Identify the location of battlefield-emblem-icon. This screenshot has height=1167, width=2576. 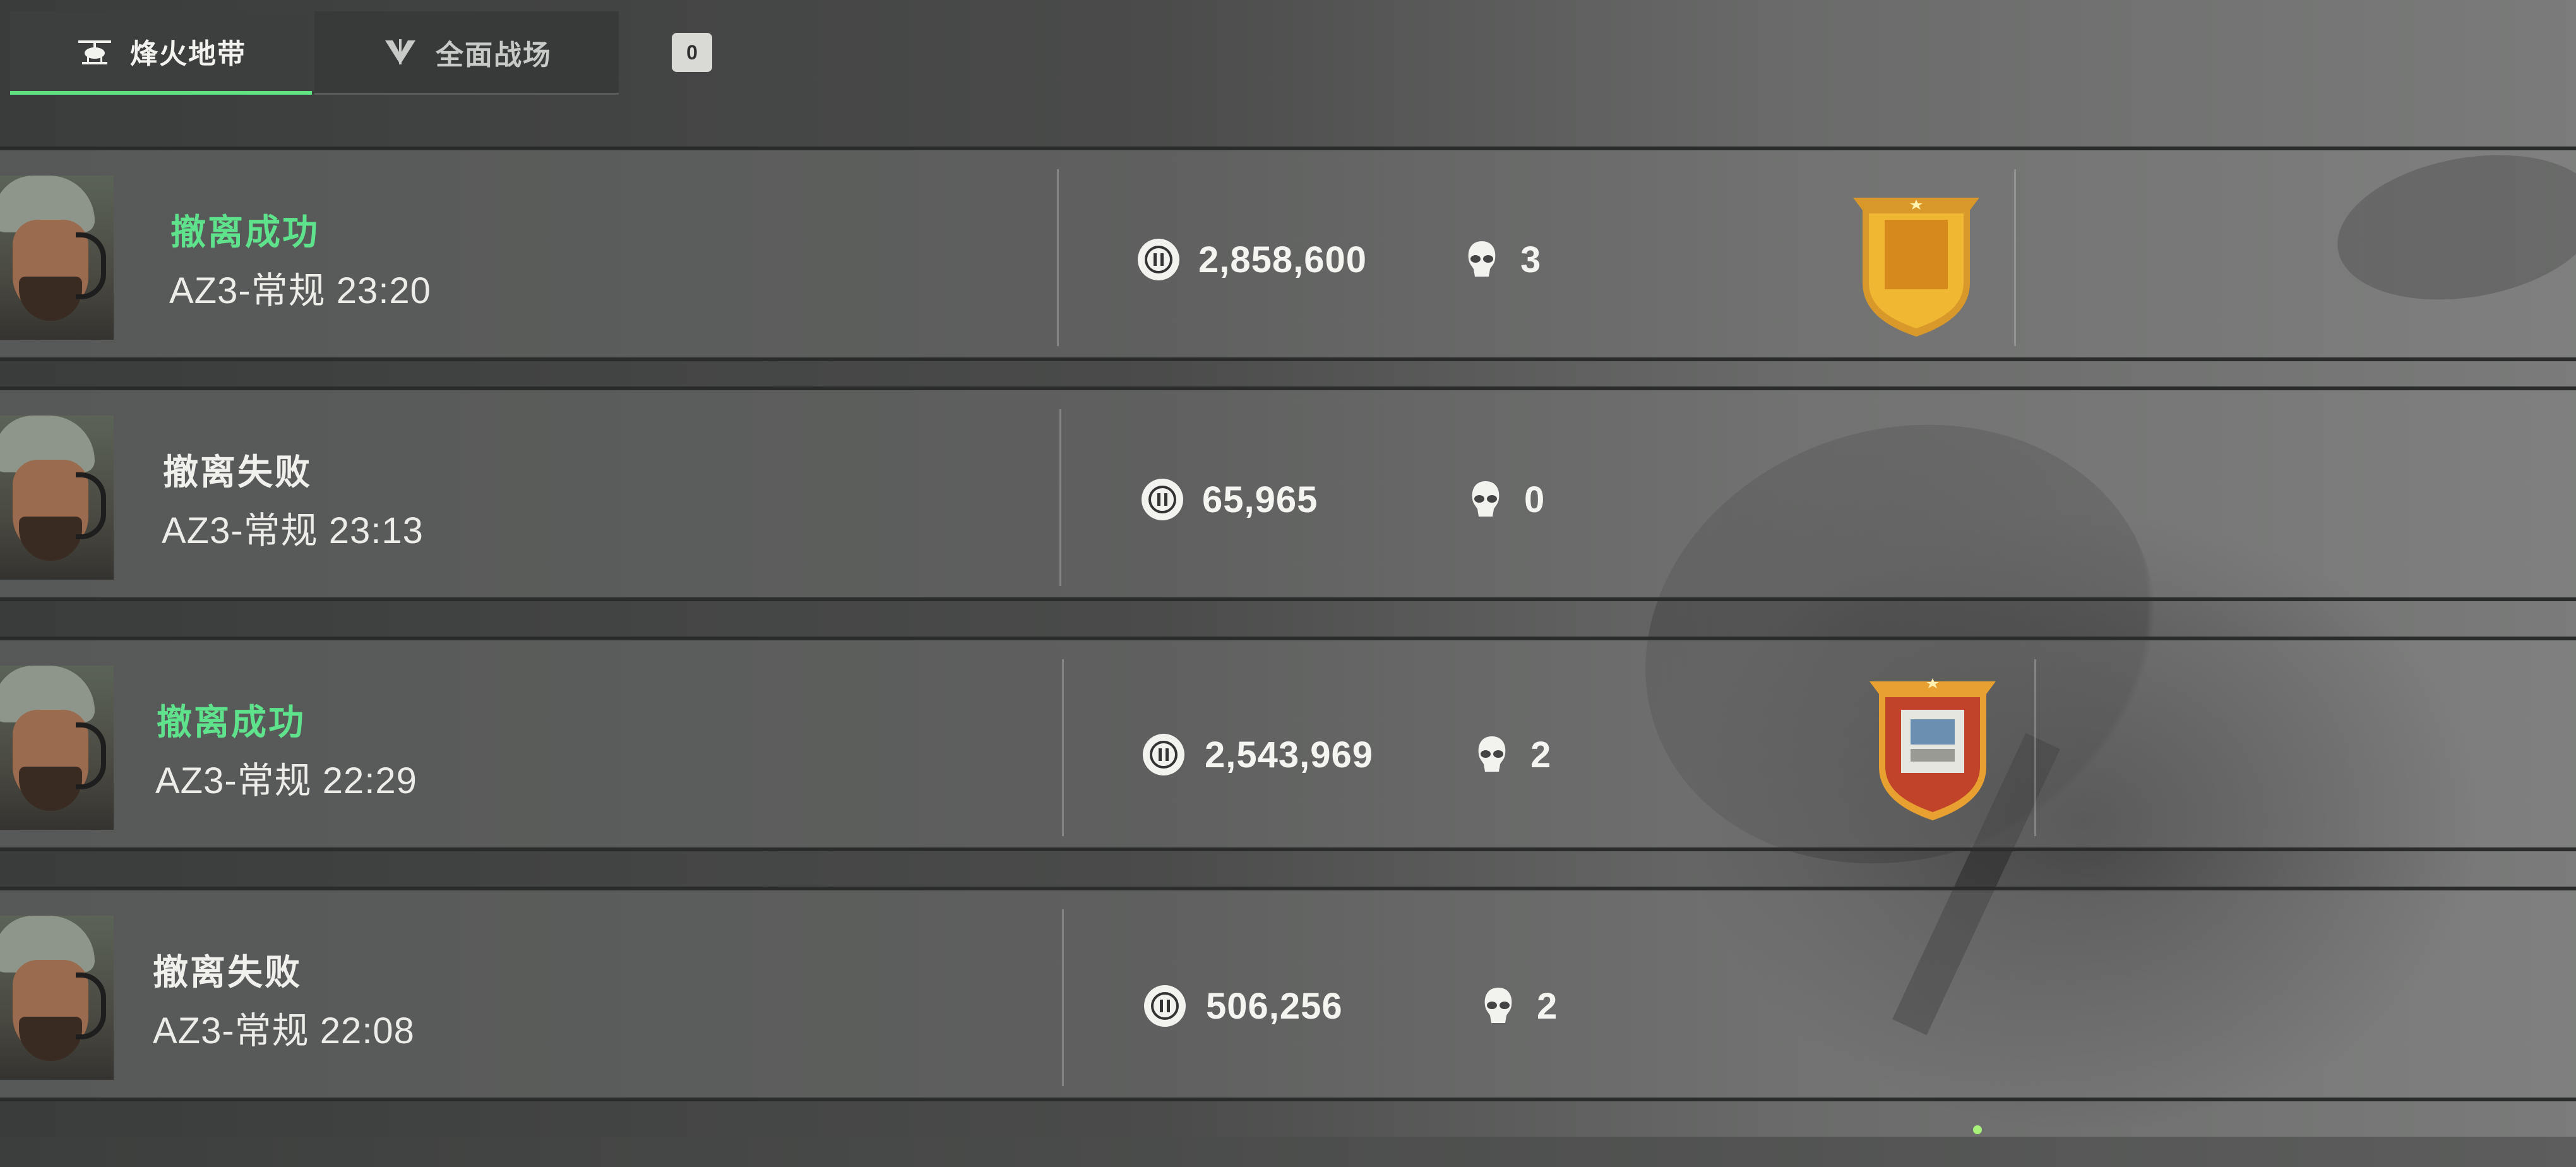
(400, 52).